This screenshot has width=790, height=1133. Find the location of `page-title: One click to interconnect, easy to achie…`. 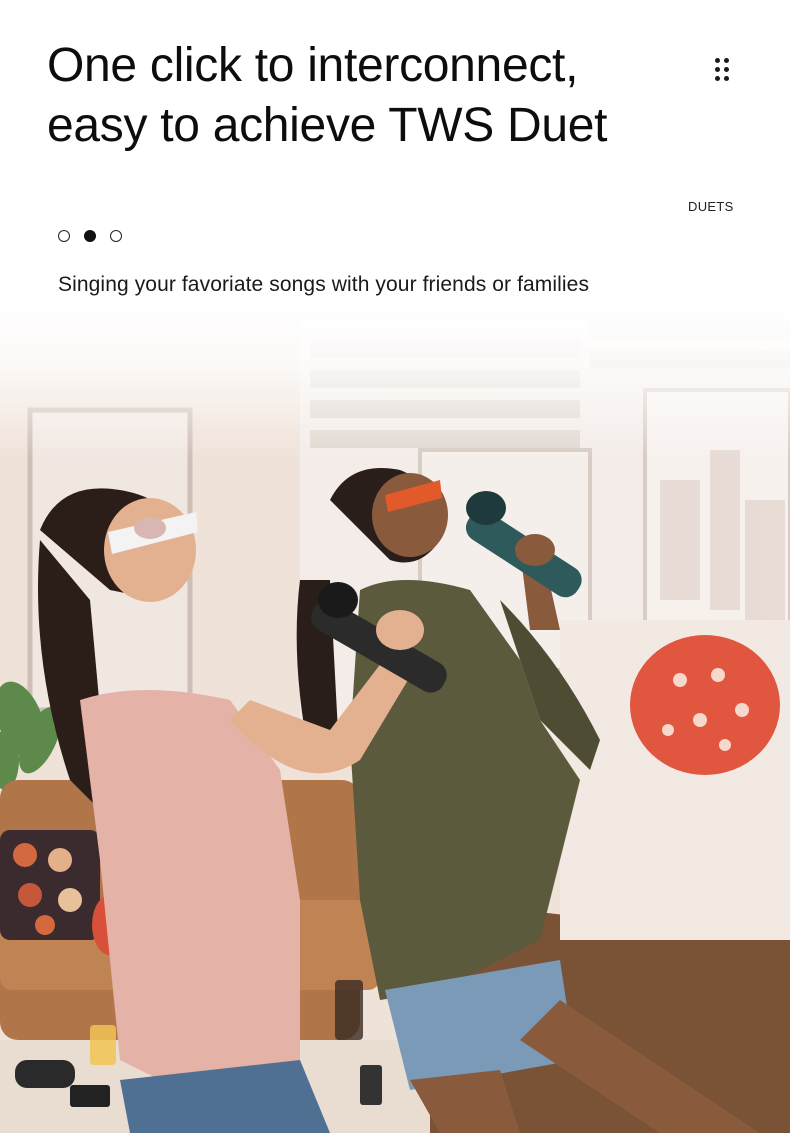

page-title: One click to interconnect, easy to achie… is located at coordinates (367, 96).